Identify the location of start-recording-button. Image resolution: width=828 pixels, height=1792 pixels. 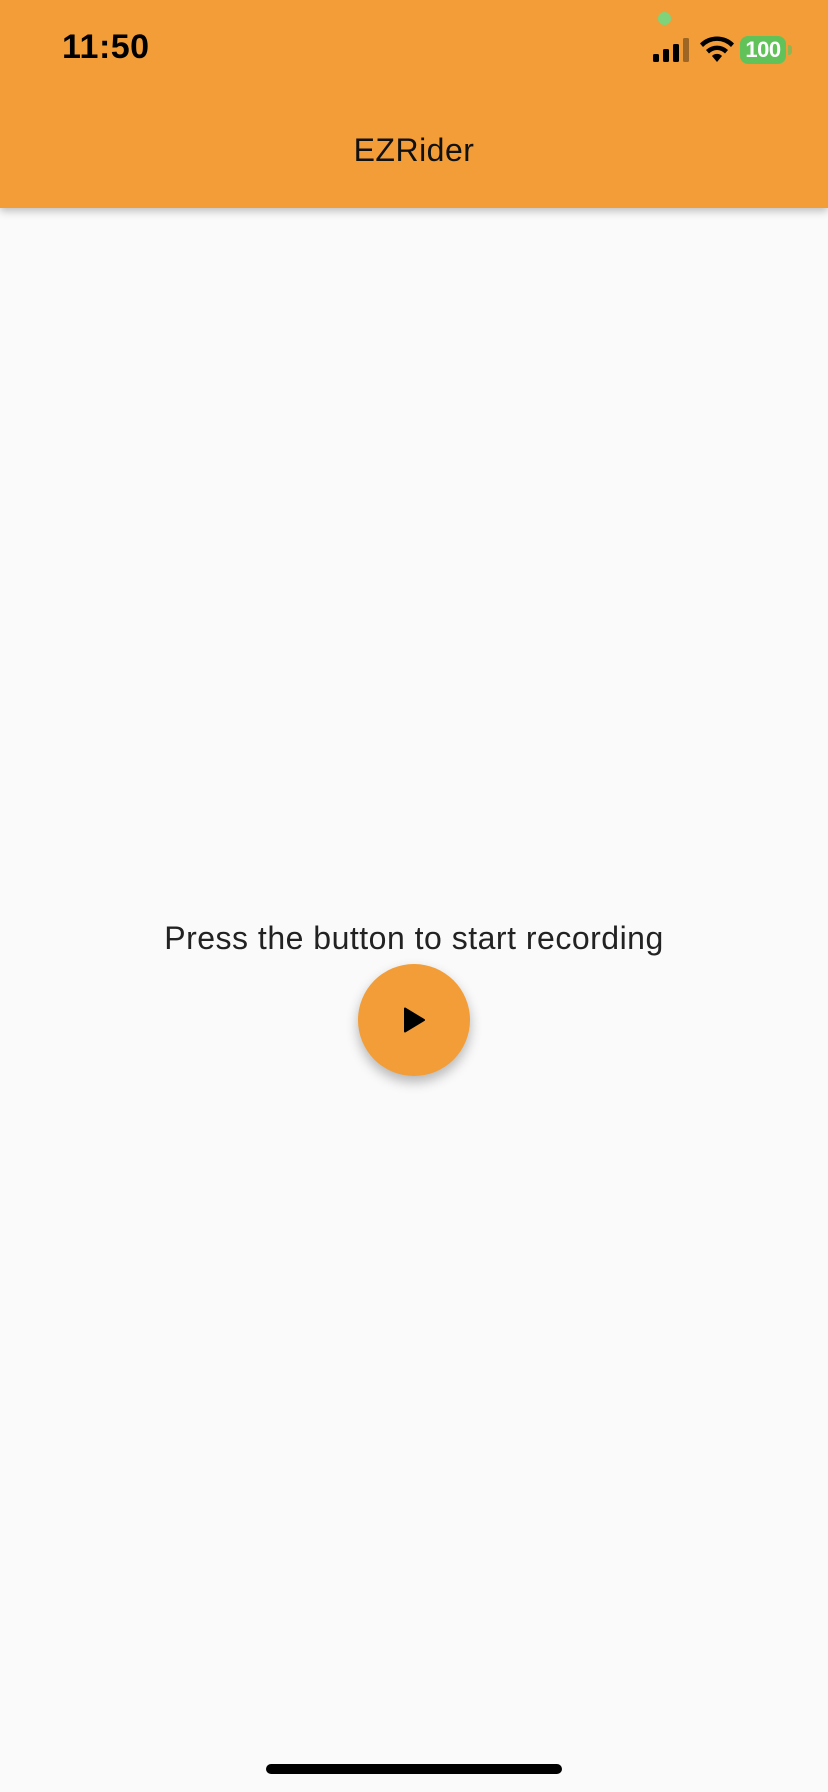
(414, 1020).